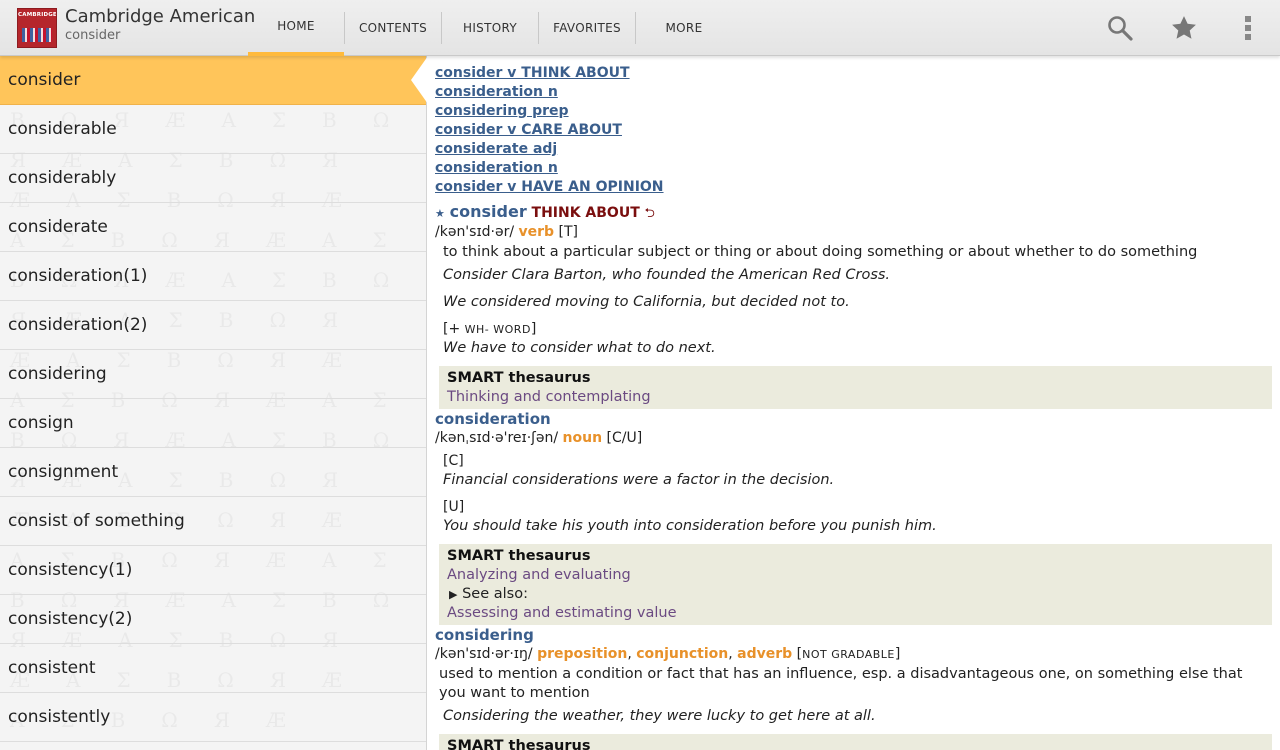 This screenshot has height=750, width=1280. What do you see at coordinates (853, 73) in the screenshot?
I see `entry-link: consider v THINK ABOUT` at bounding box center [853, 73].